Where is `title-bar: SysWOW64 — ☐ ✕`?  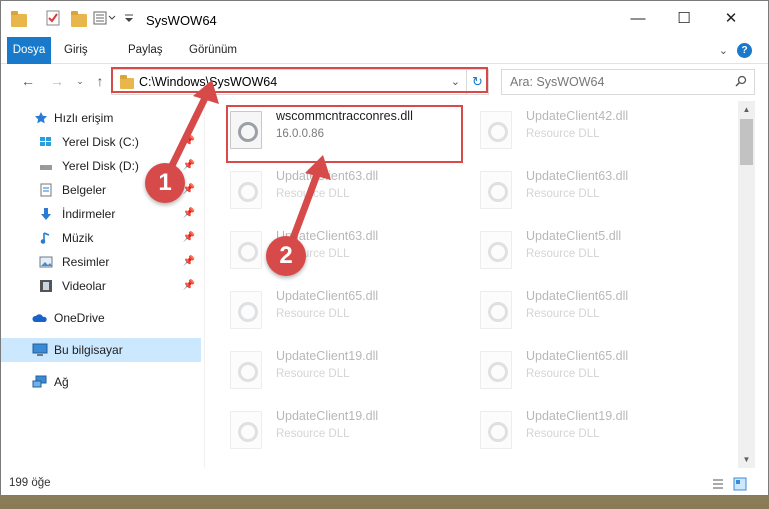
title-bar: SysWOW64 — ☐ ✕ is located at coordinates (384, 19).